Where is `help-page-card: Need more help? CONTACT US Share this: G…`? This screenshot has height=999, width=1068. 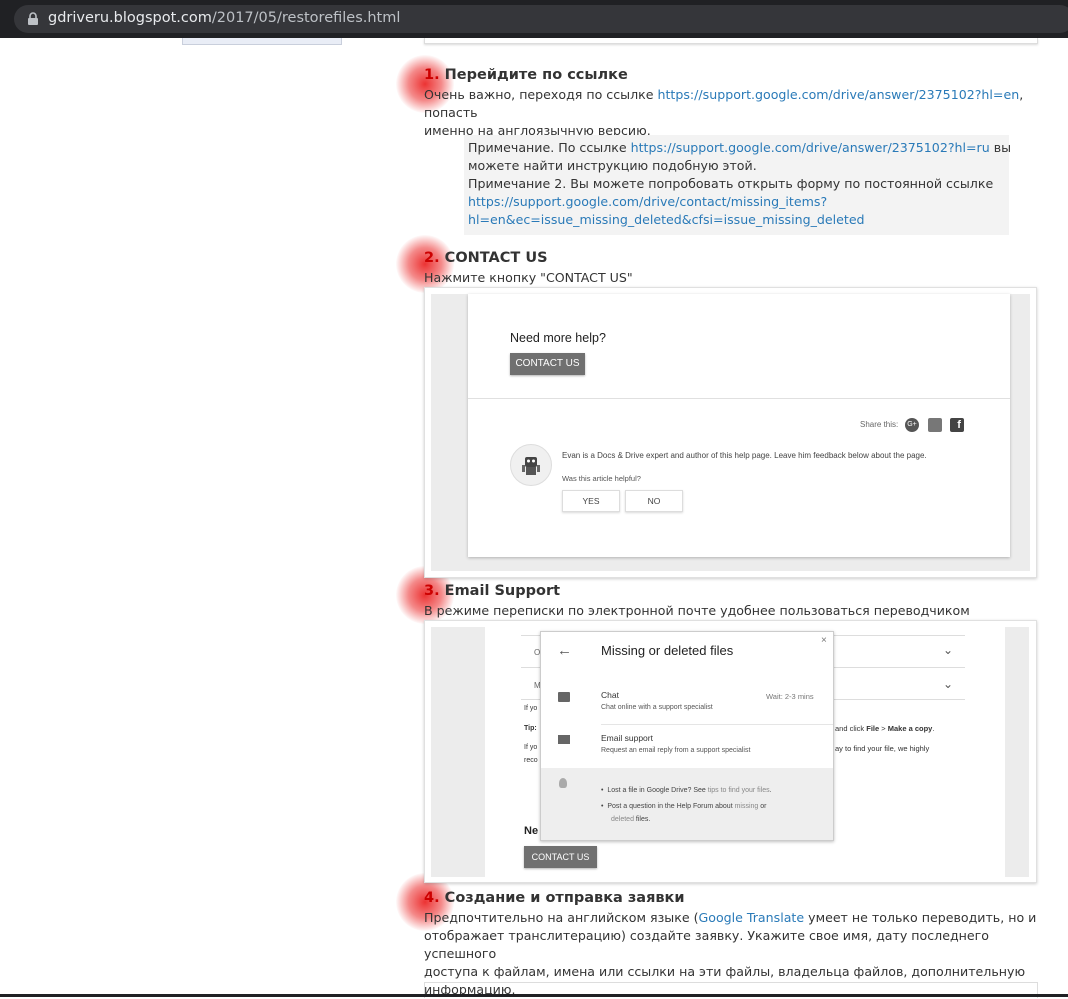
help-page-card: Need more help? CONTACT US Share this: G… is located at coordinates (739, 425).